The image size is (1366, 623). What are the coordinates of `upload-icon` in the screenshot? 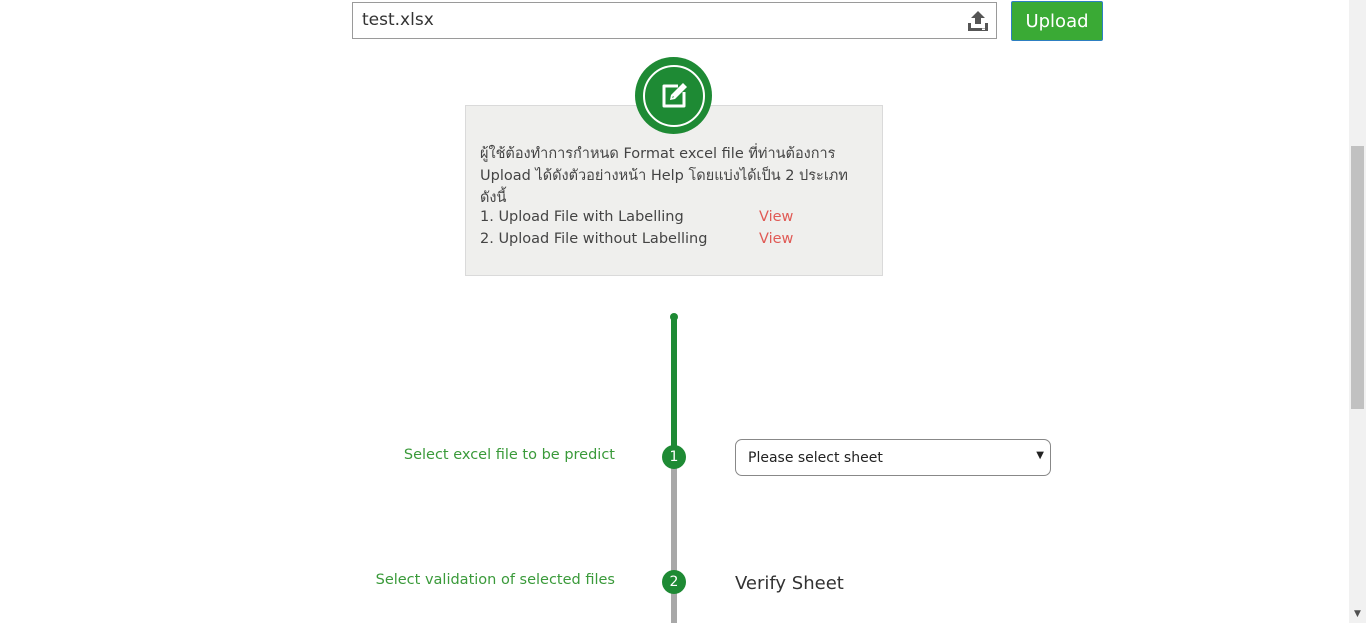 It's located at (978, 21).